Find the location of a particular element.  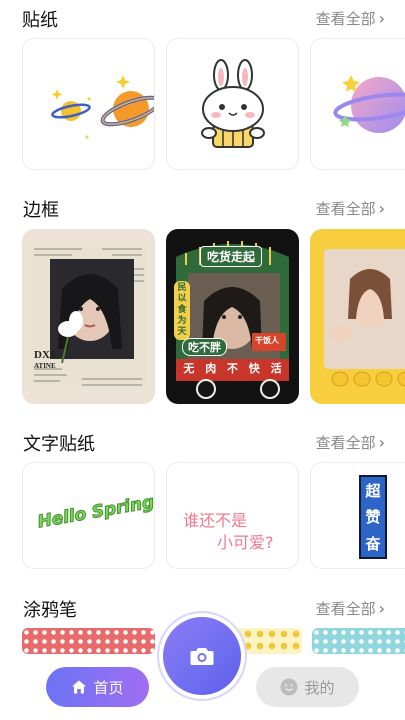

cute-text-line1: 谁还不是 is located at coordinates (215, 520).